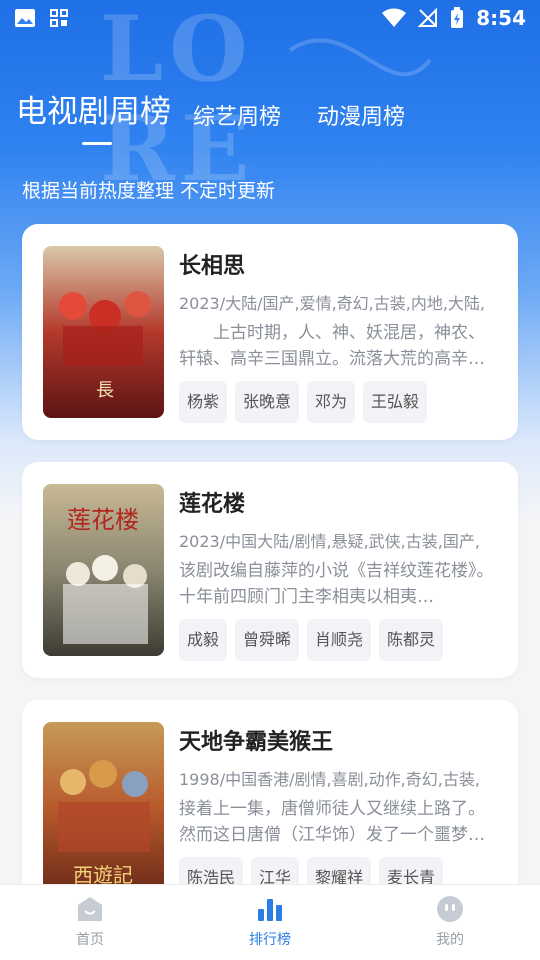 The image size is (540, 960). I want to click on cast-tag: 曾舜晞, so click(267, 640).